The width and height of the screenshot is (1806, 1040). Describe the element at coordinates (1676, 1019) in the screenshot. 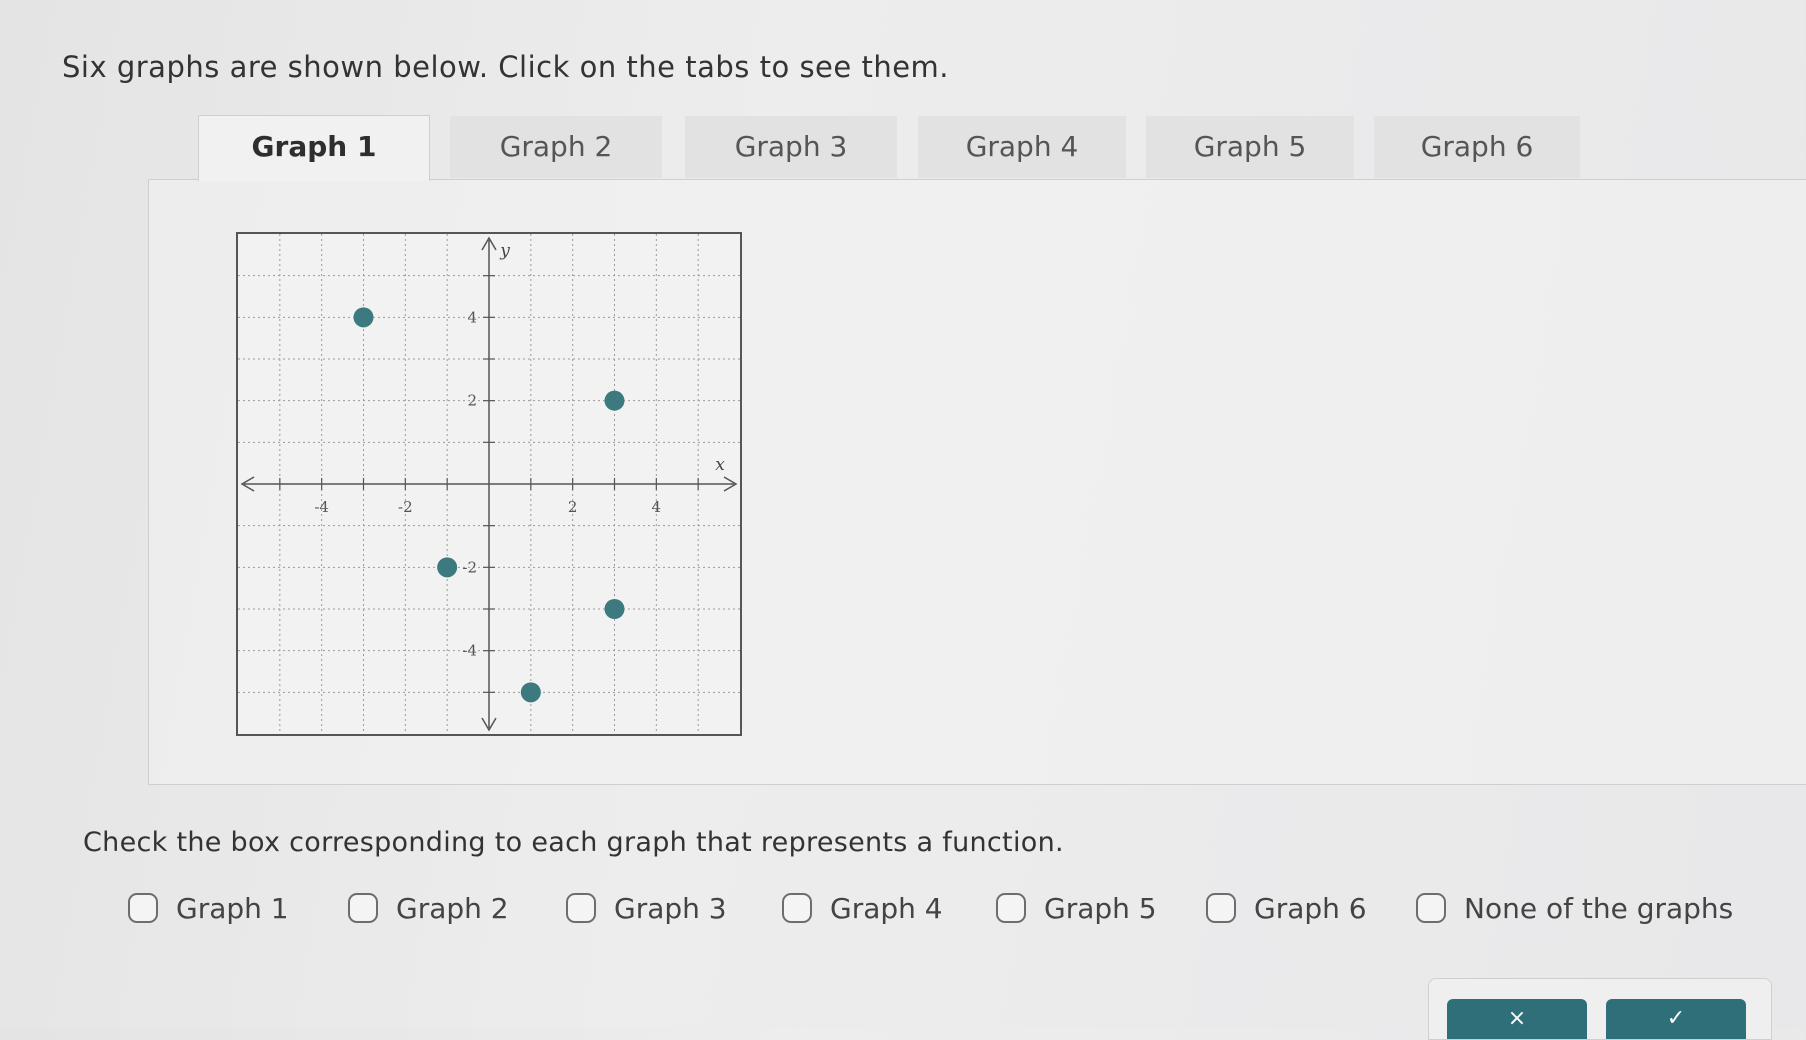

I see `check-button: ✓` at that location.